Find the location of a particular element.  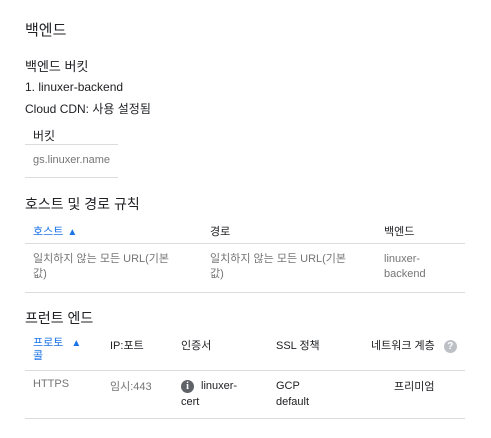

ip-port-column-header: IP:포트 is located at coordinates (127, 346).